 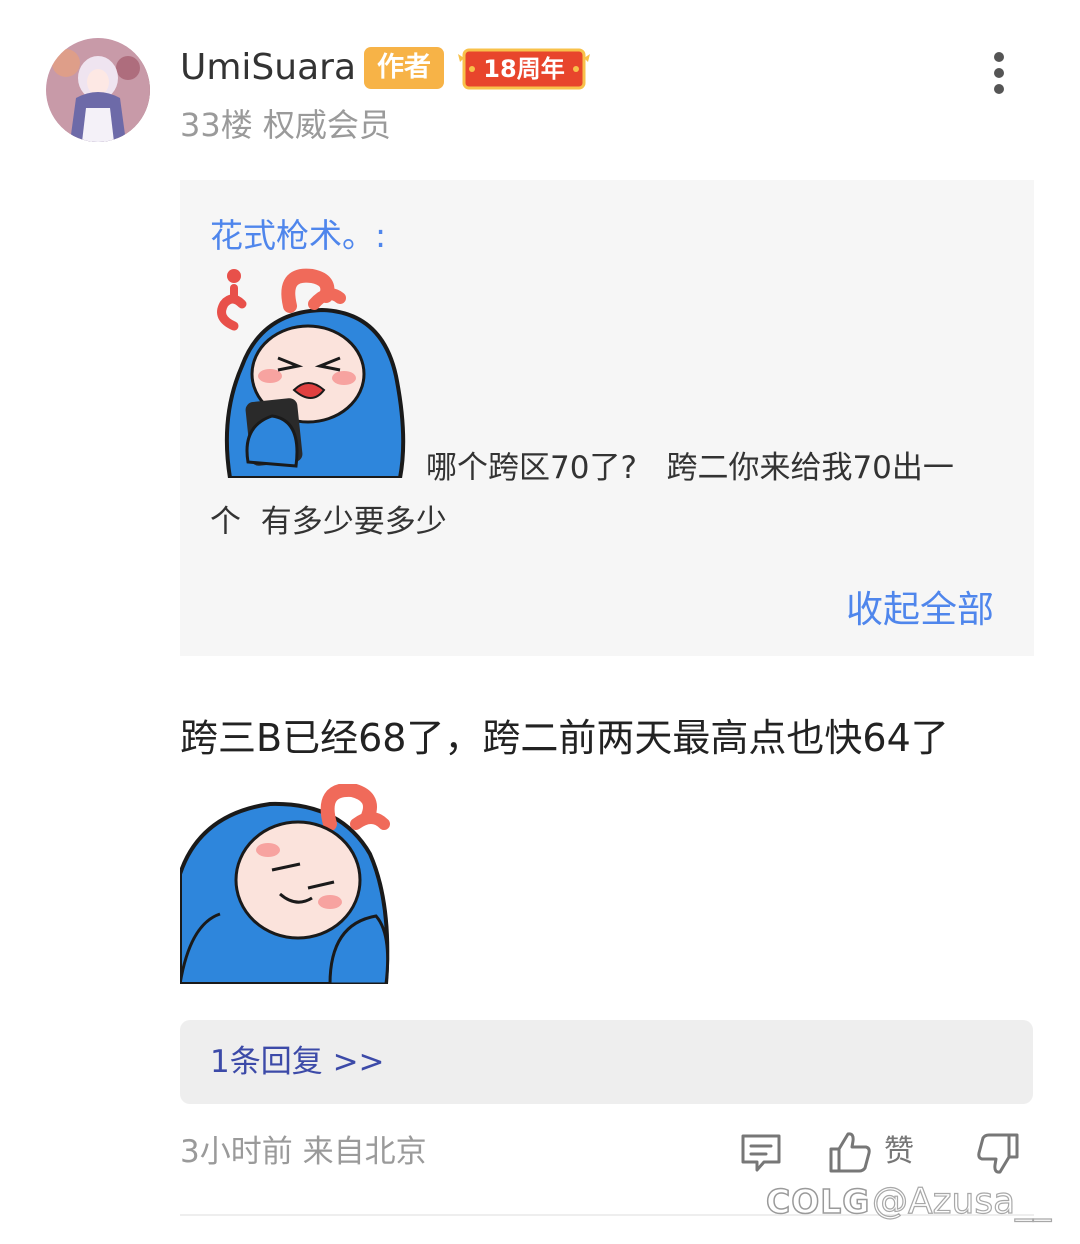 I want to click on sticker-angry-phone, so click(x=311, y=373).